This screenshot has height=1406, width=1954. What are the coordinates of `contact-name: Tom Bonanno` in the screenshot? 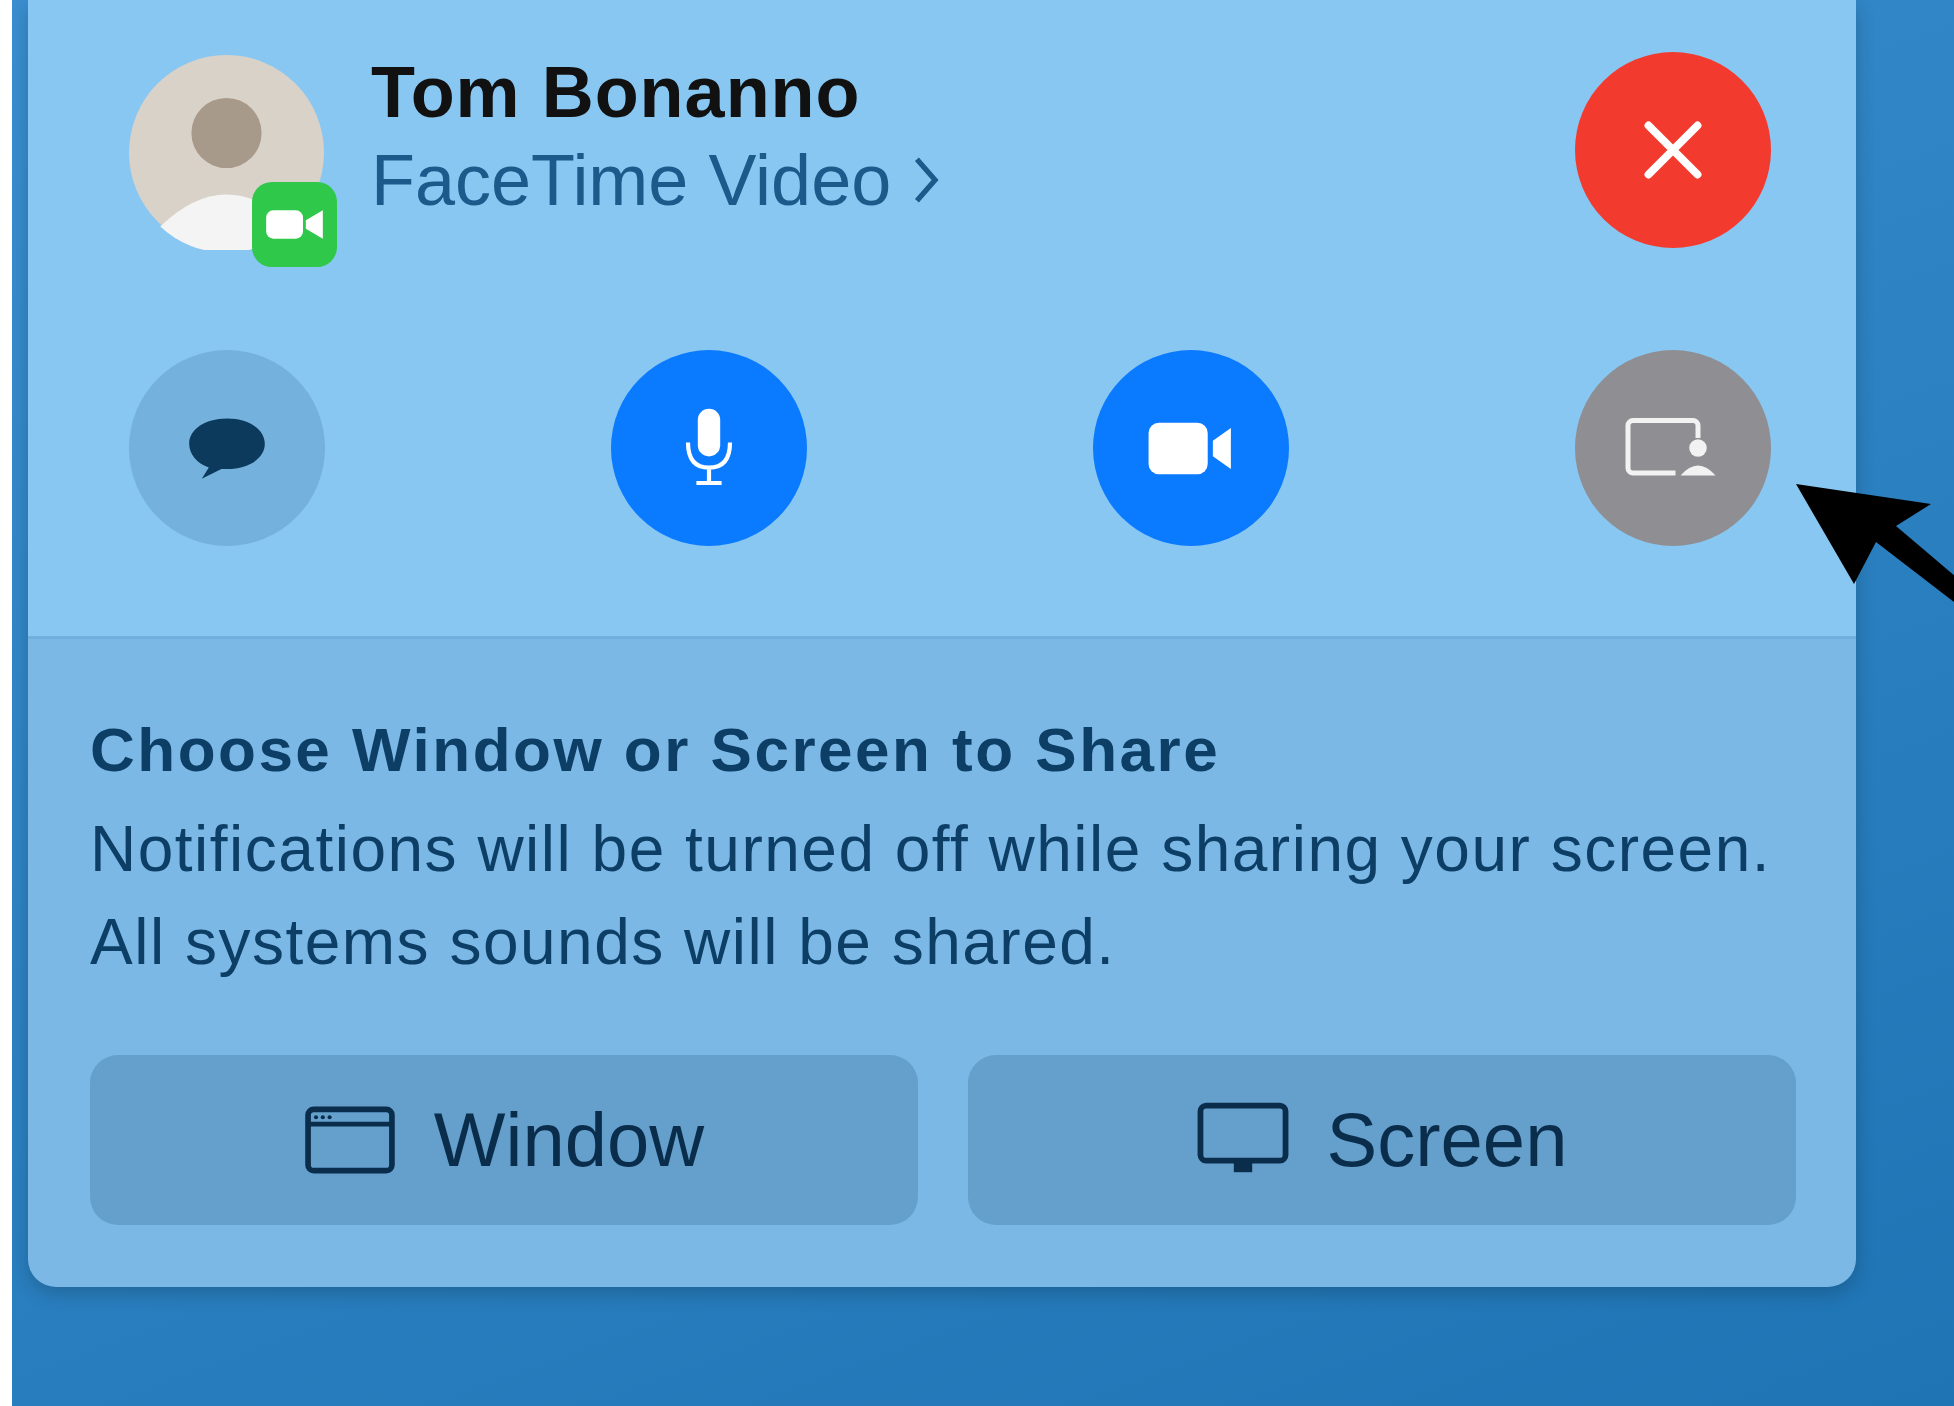 It's located at (616, 92).